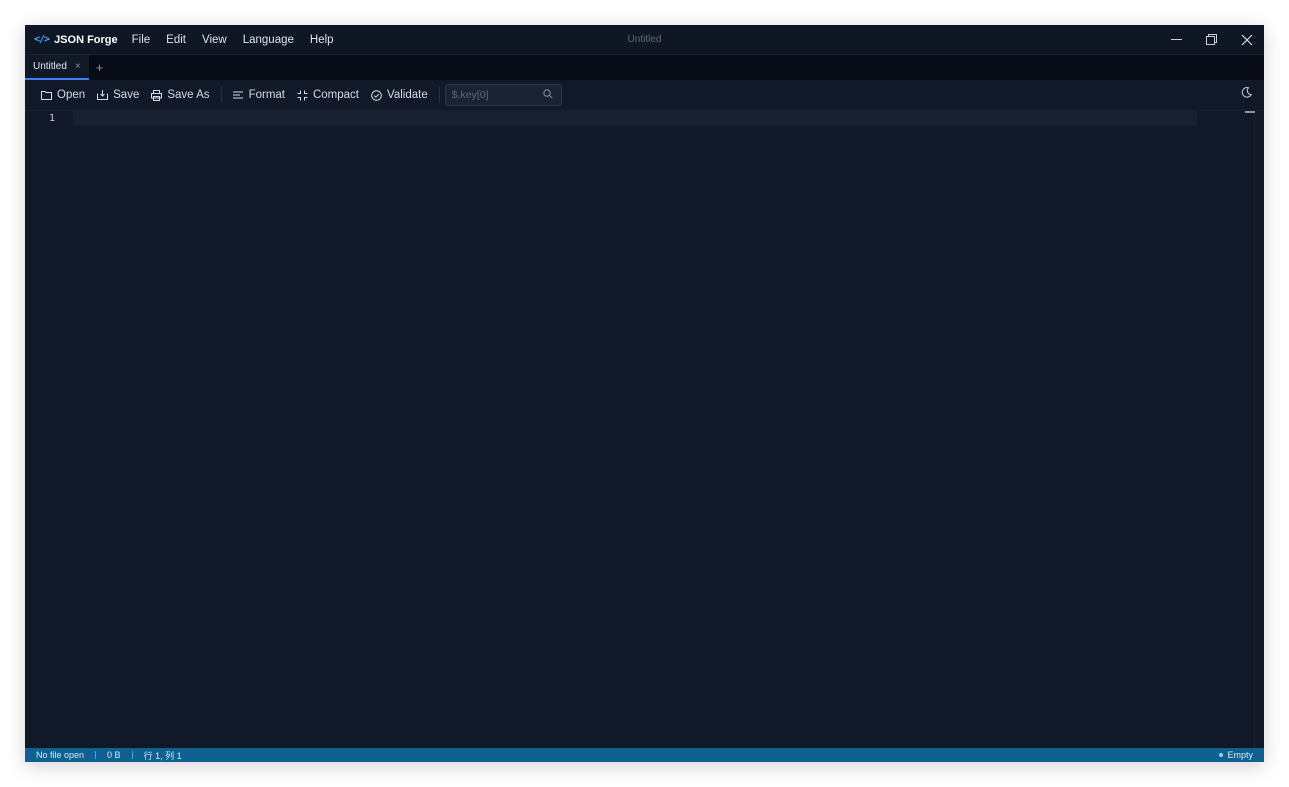 The image size is (1289, 787). Describe the element at coordinates (157, 95) in the screenshot. I see `print-icon` at that location.